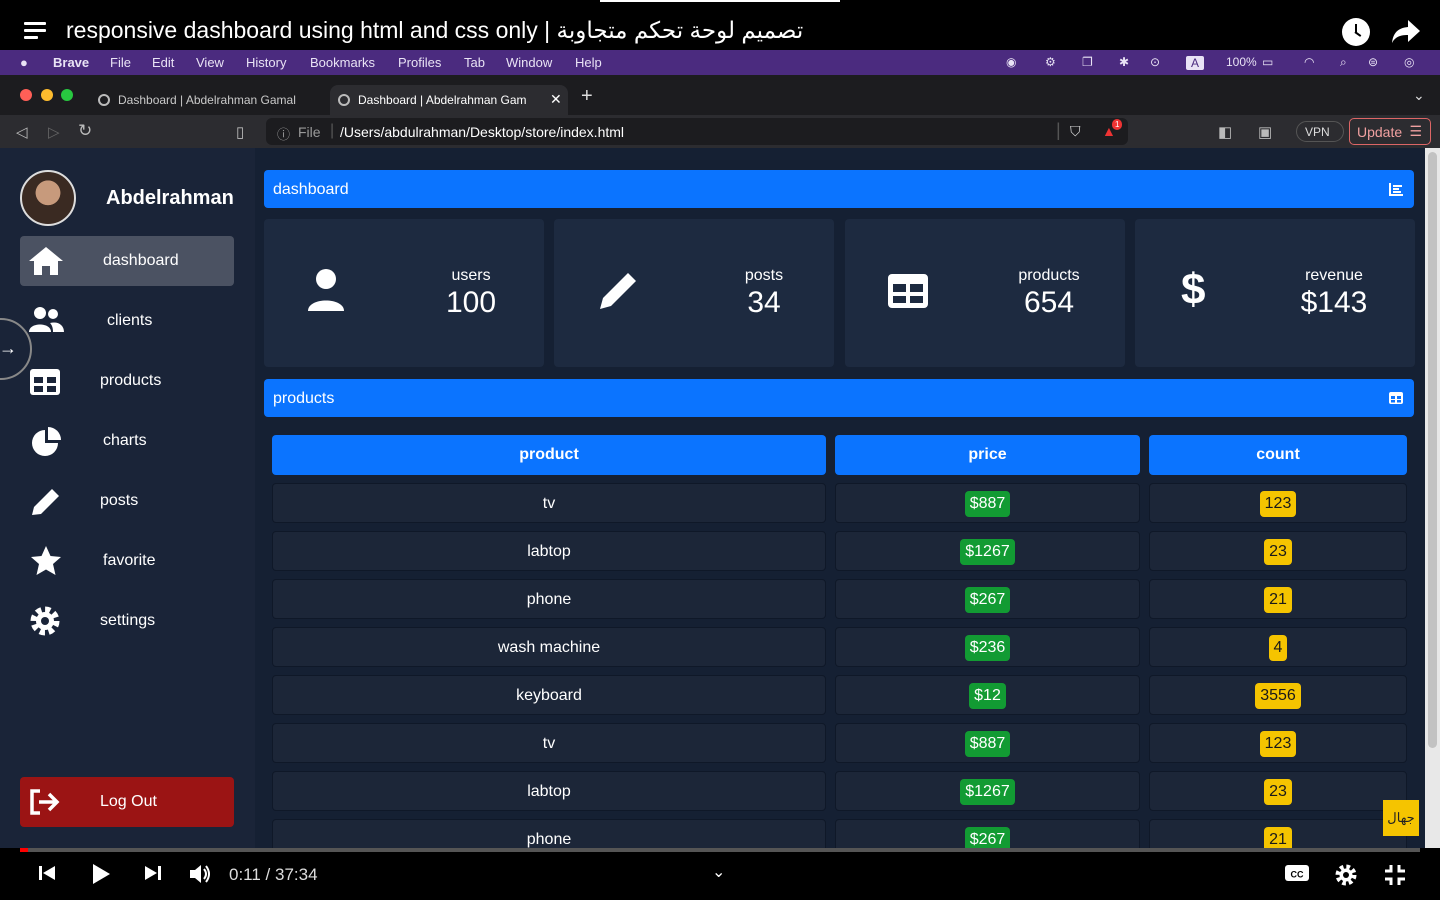  What do you see at coordinates (419, 62) in the screenshot?
I see `menu-profiles: Profiles` at bounding box center [419, 62].